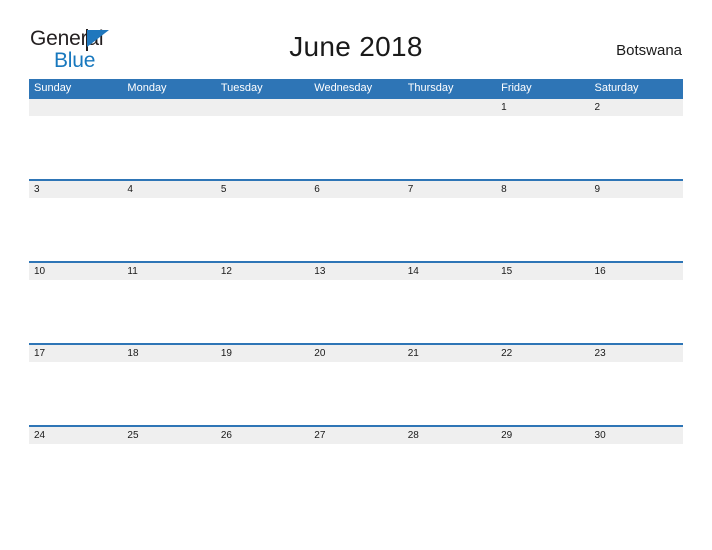 The image size is (712, 550). What do you see at coordinates (168, 189) in the screenshot?
I see `day-number: 4` at bounding box center [168, 189].